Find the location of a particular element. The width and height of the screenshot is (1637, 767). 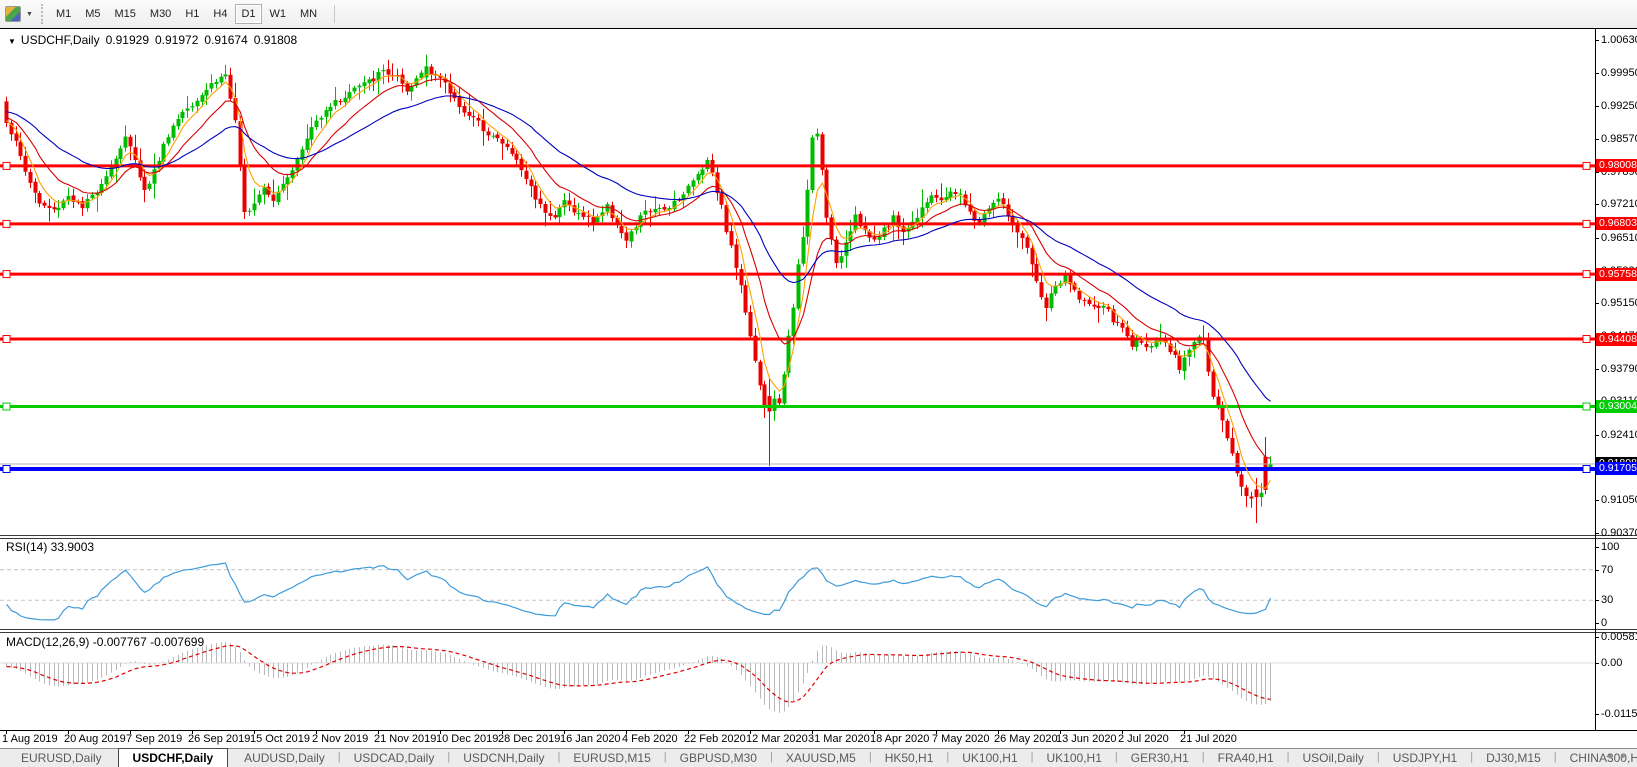

date-label: 10 Dec 2019 is located at coordinates (467, 739).